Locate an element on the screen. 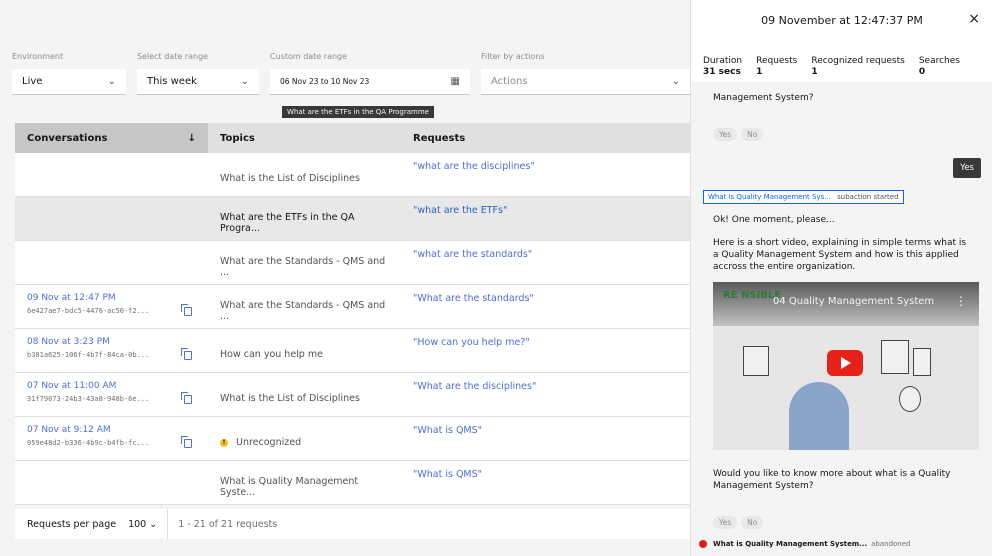  sort-down-icon: ↓ is located at coordinates (192, 138).